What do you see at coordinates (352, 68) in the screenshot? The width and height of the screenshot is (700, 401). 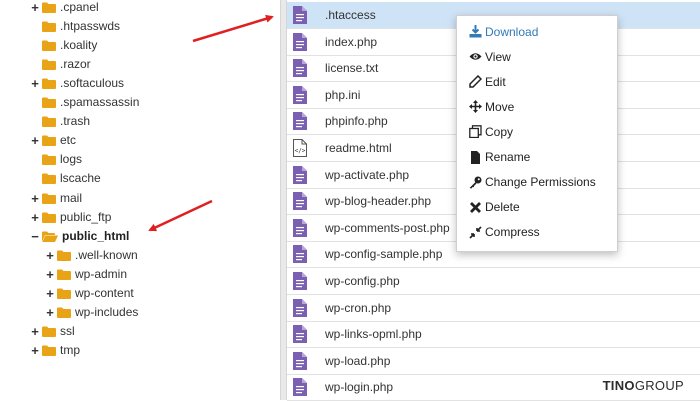 I see `file-name: license.txt` at bounding box center [352, 68].